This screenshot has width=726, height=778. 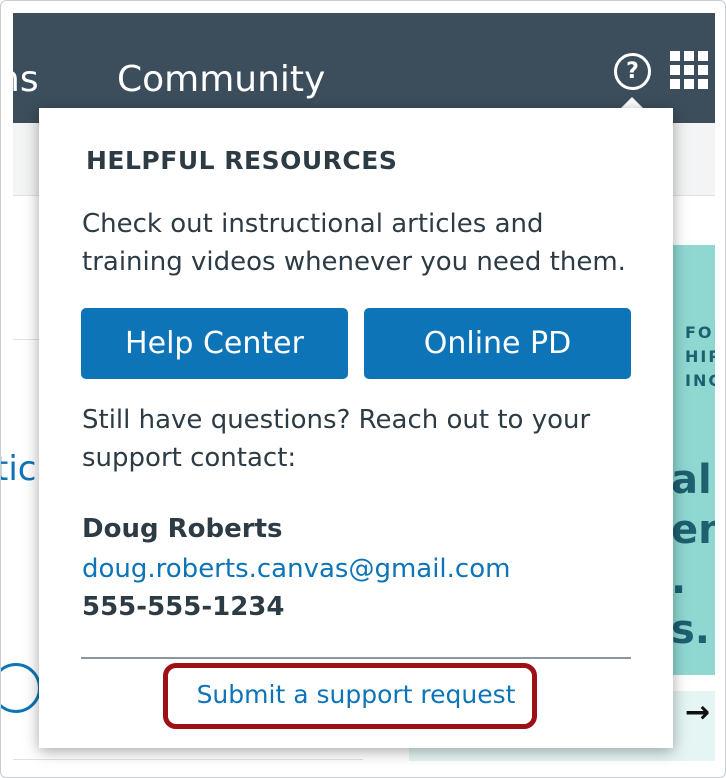 What do you see at coordinates (700, 356) in the screenshot?
I see `promo-text-line: HIP` at bounding box center [700, 356].